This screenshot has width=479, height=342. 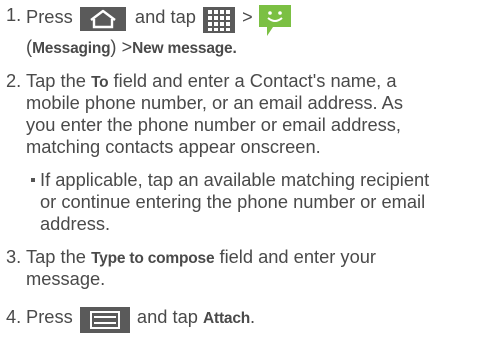 I want to click on apps-grid-icon, so click(x=219, y=19).